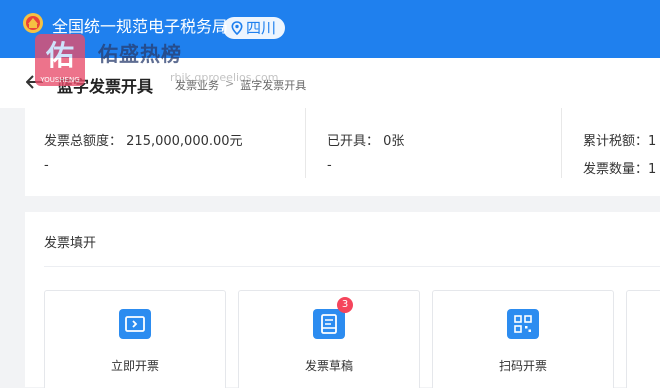 The height and width of the screenshot is (388, 660). Describe the element at coordinates (643, 339) in the screenshot. I see `card-next-partial` at that location.